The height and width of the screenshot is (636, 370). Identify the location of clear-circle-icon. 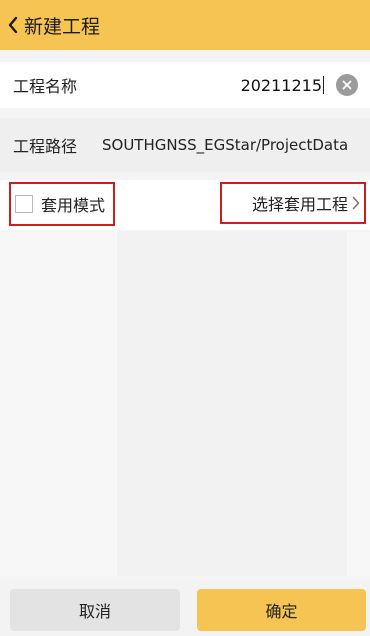
(347, 85).